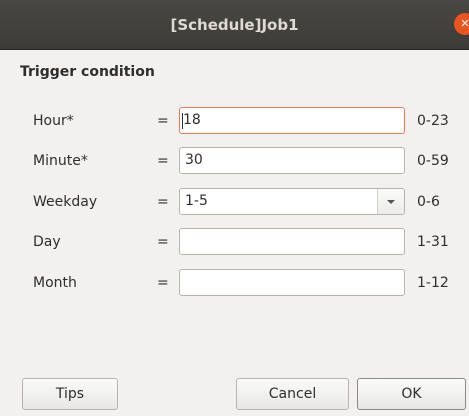 This screenshot has width=469, height=416. Describe the element at coordinates (70, 394) in the screenshot. I see `tips-button: Tips` at that location.